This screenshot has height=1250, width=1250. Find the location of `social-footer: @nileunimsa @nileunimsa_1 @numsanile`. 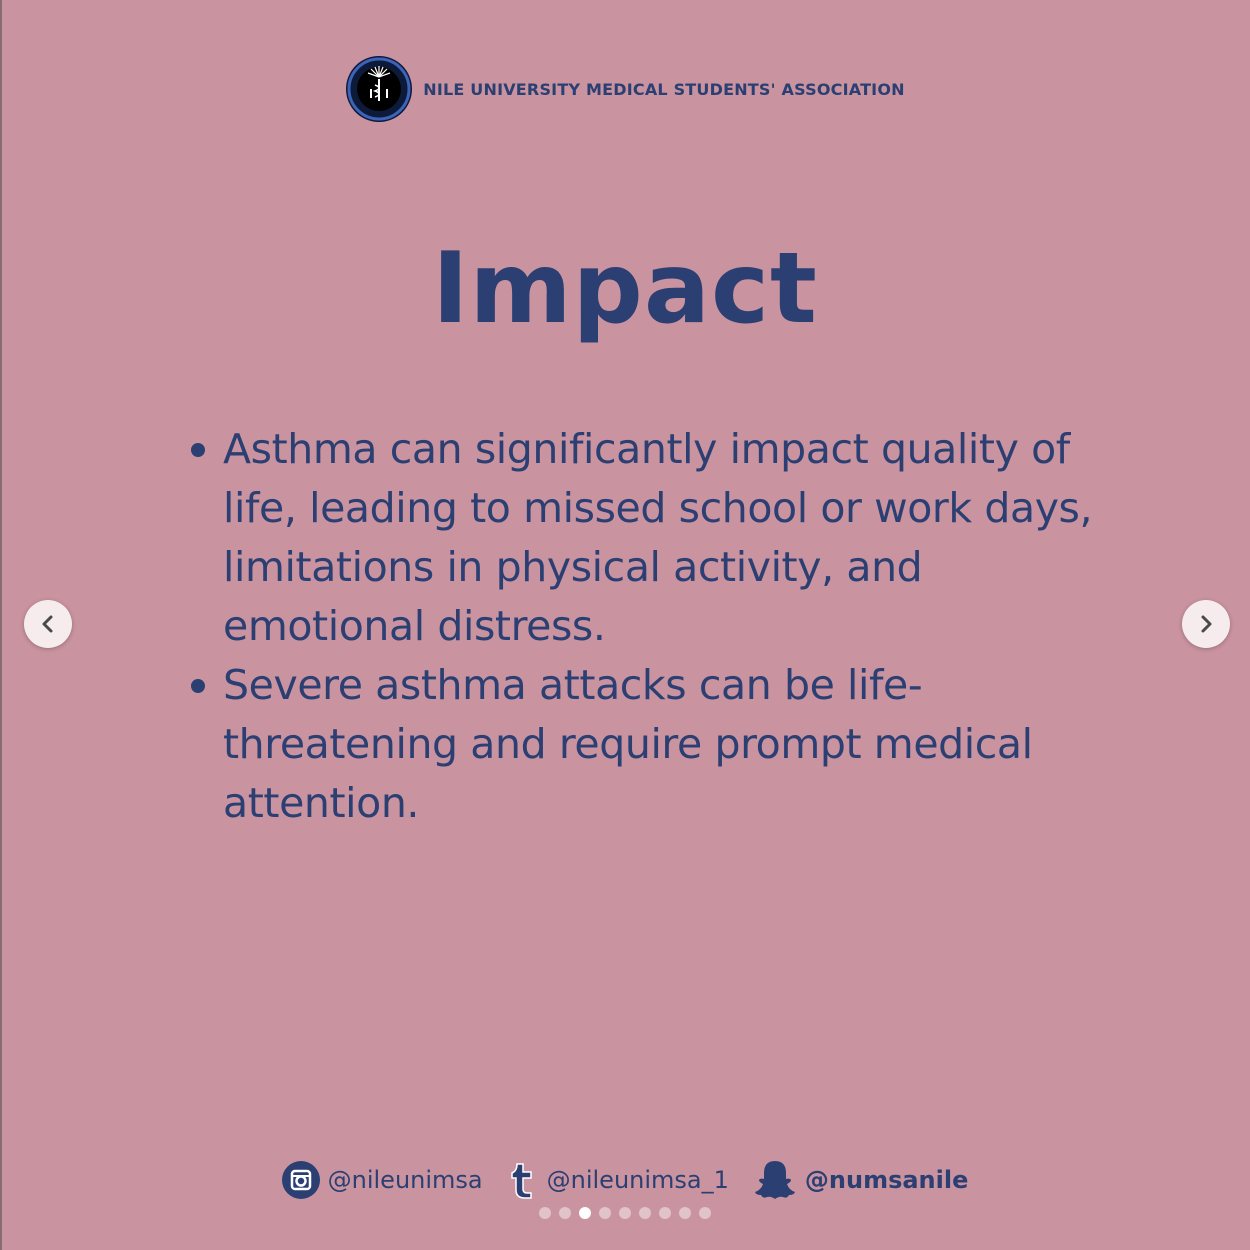

social-footer: @nileunimsa @nileunimsa_1 @numsanile is located at coordinates (625, 1180).